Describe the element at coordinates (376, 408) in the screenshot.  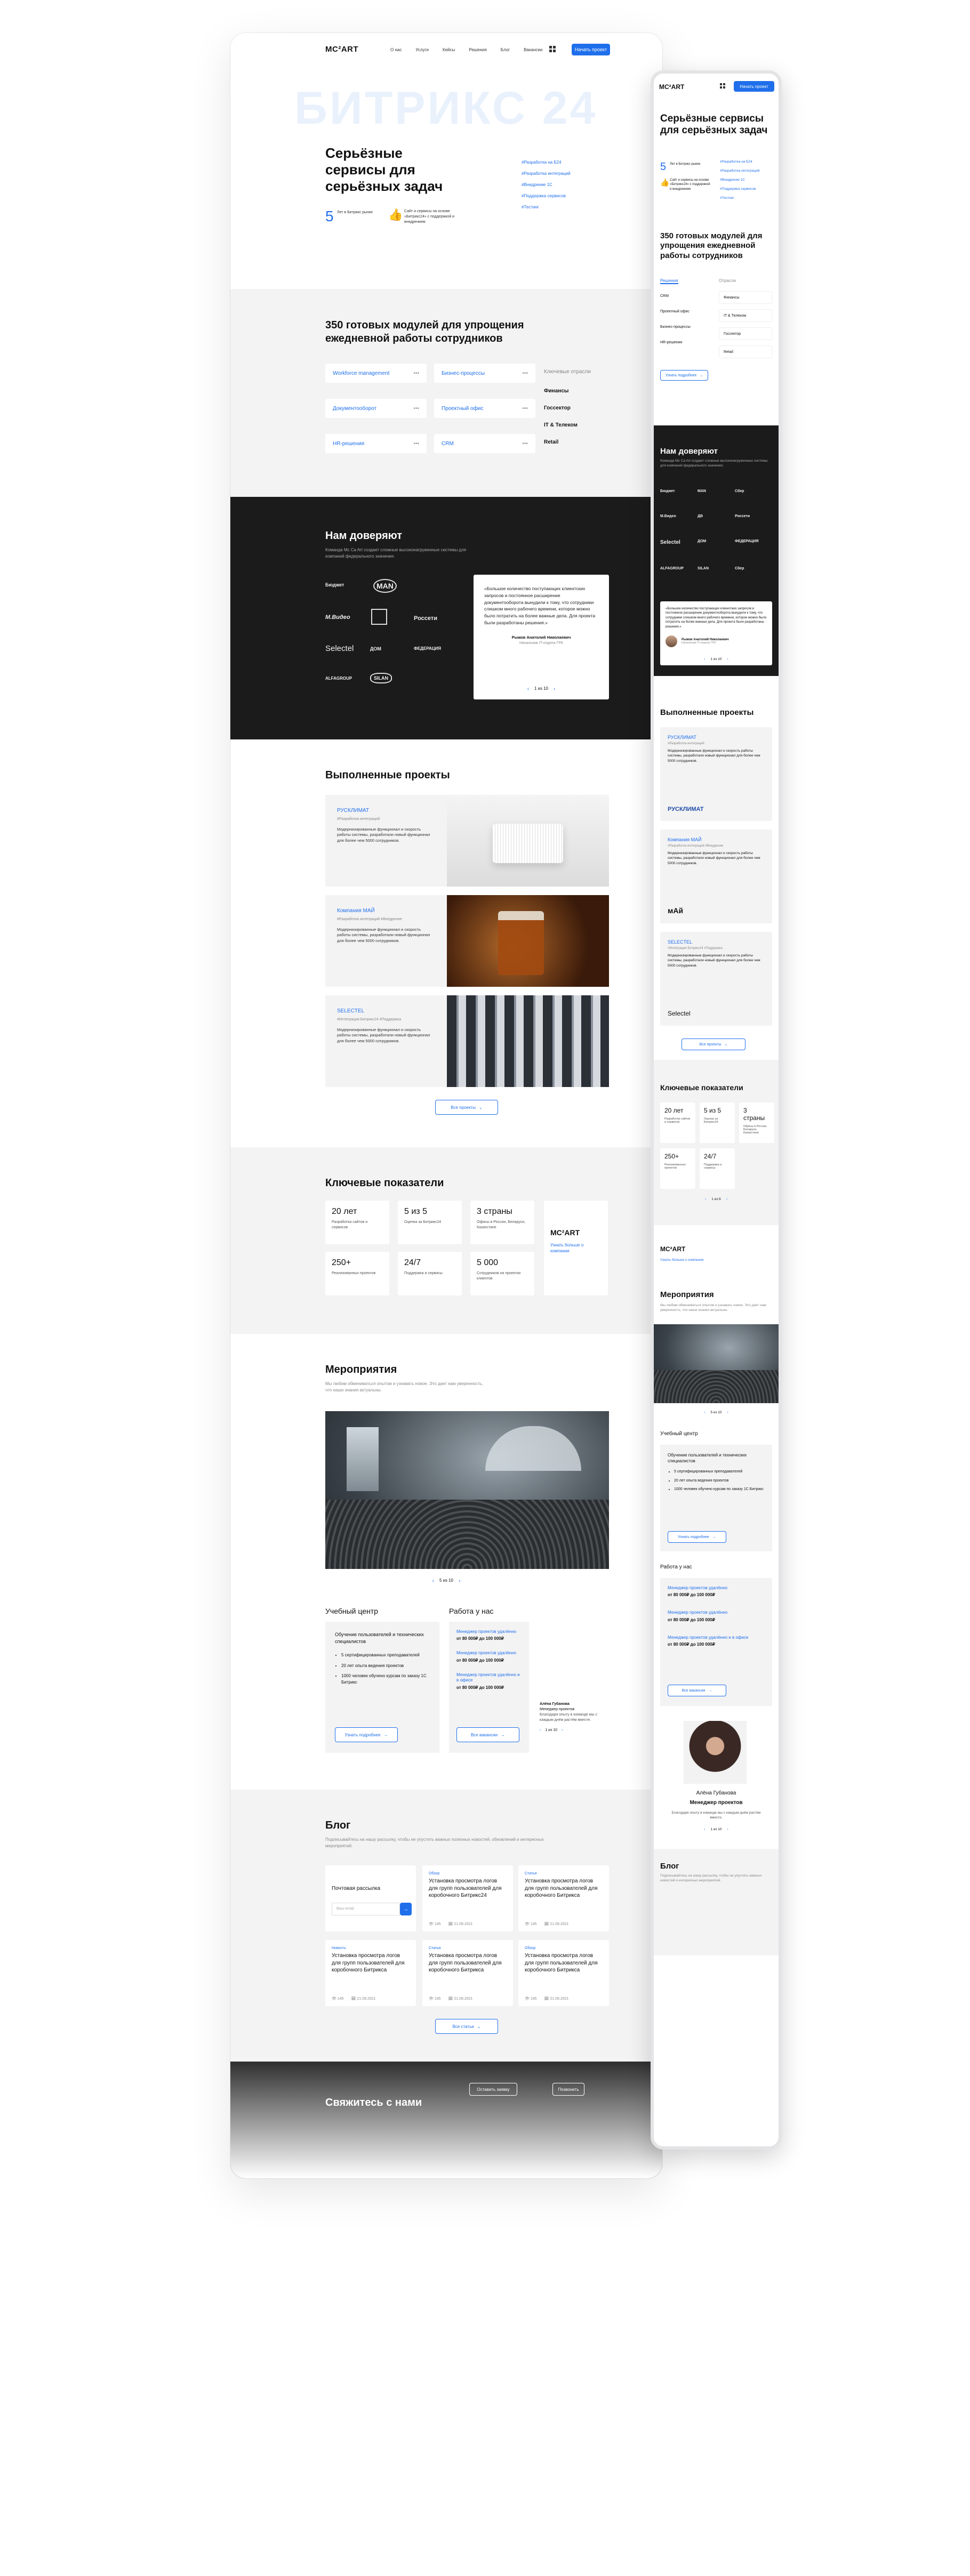
I see `module-pill: Документооборот •••` at that location.